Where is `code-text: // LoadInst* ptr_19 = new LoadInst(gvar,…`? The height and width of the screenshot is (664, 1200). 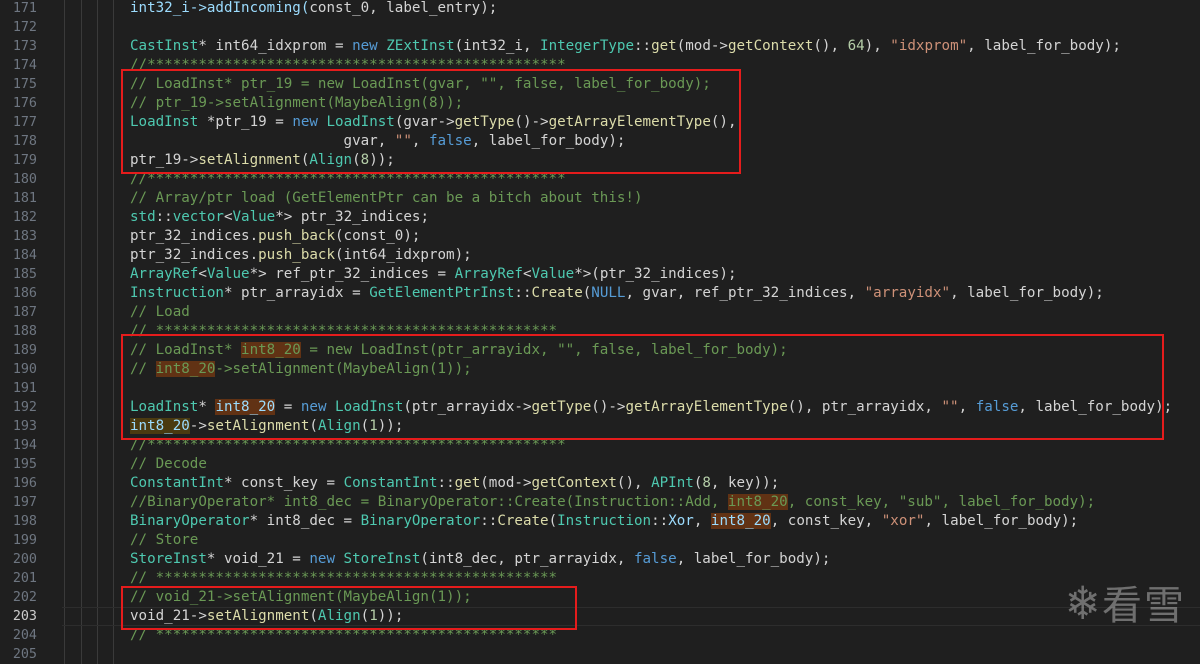 code-text: // LoadInst* ptr_19 = new LoadInst(gvar,… is located at coordinates (420, 84).